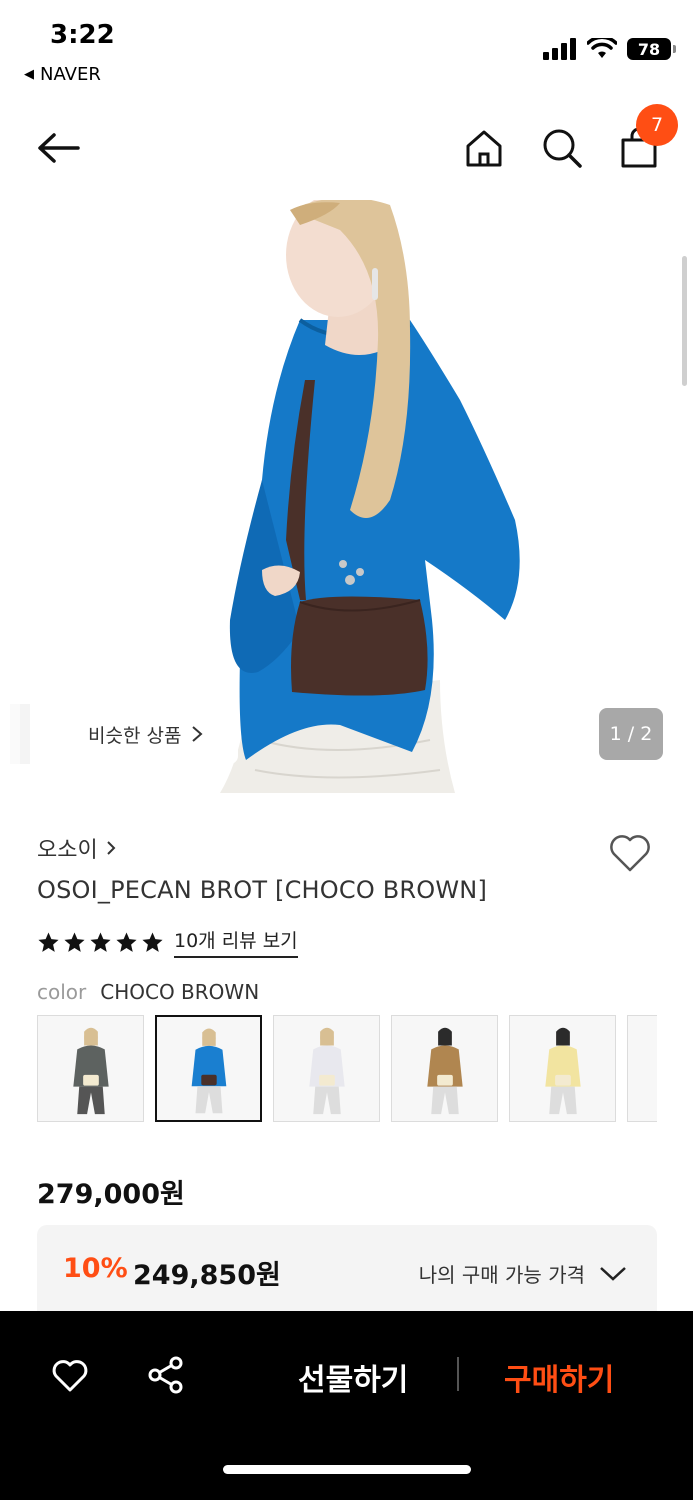  What do you see at coordinates (562, 148) in the screenshot?
I see `search-icon` at bounding box center [562, 148].